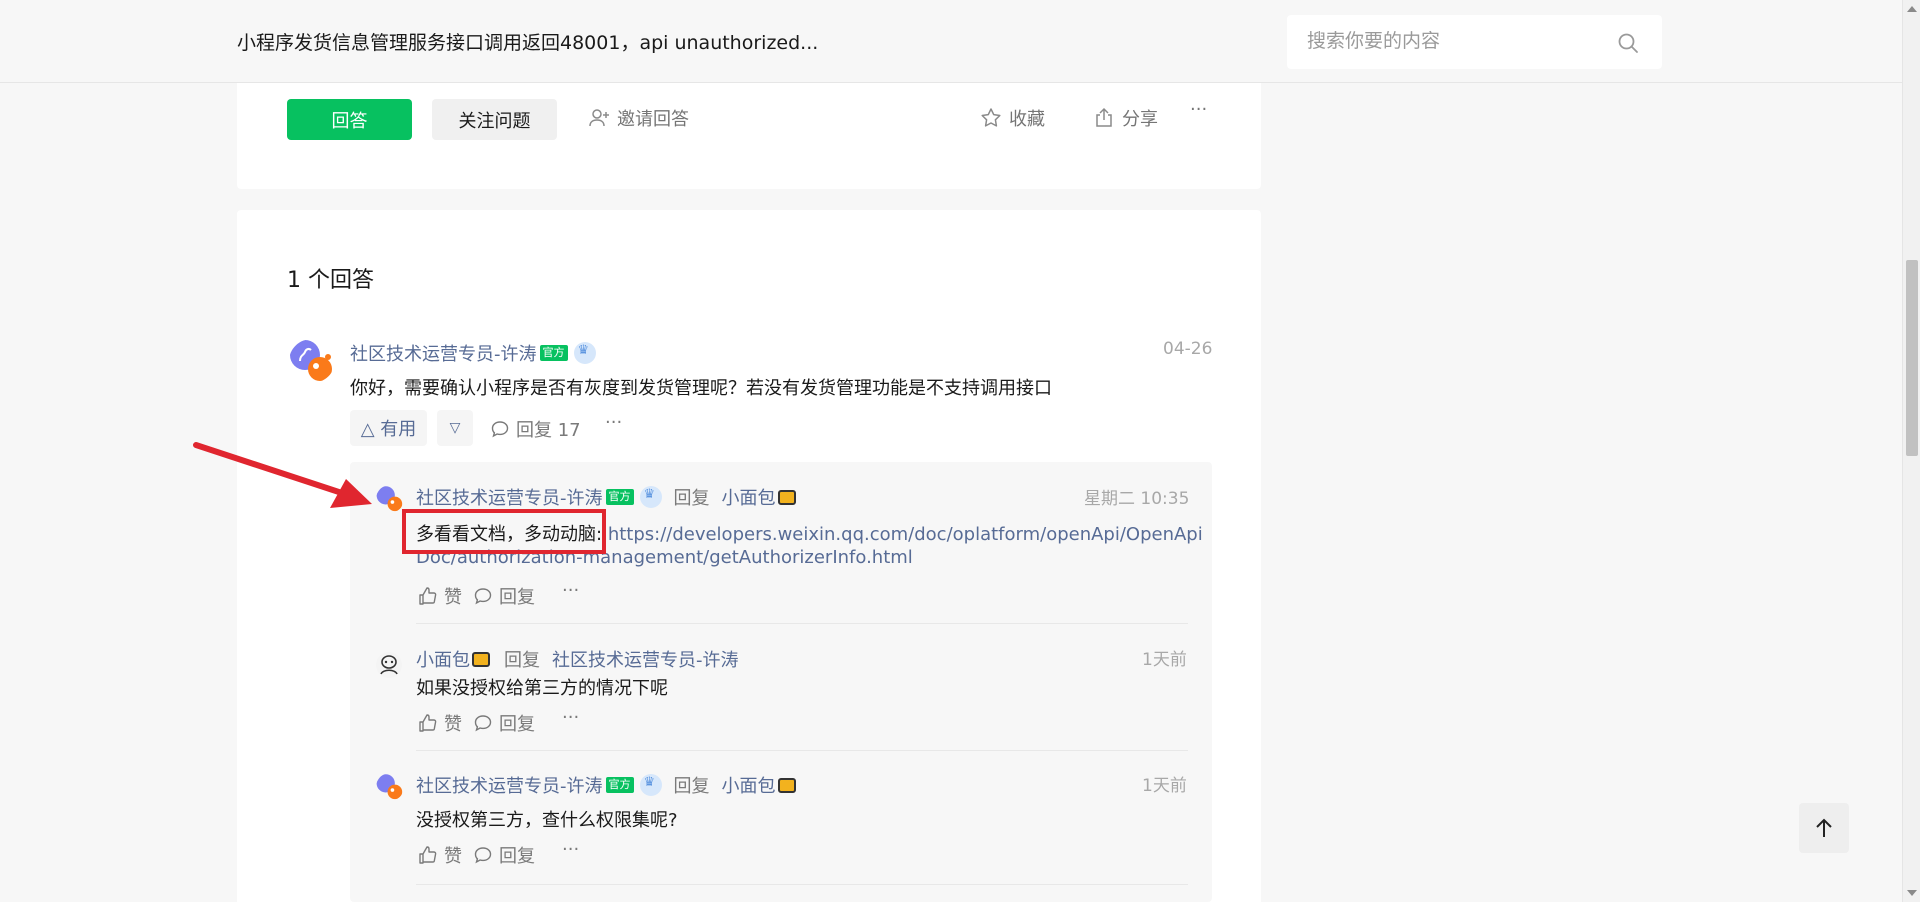 This screenshot has height=902, width=1920. What do you see at coordinates (330, 280) in the screenshot?
I see `answer-count: 1 个回答` at bounding box center [330, 280].